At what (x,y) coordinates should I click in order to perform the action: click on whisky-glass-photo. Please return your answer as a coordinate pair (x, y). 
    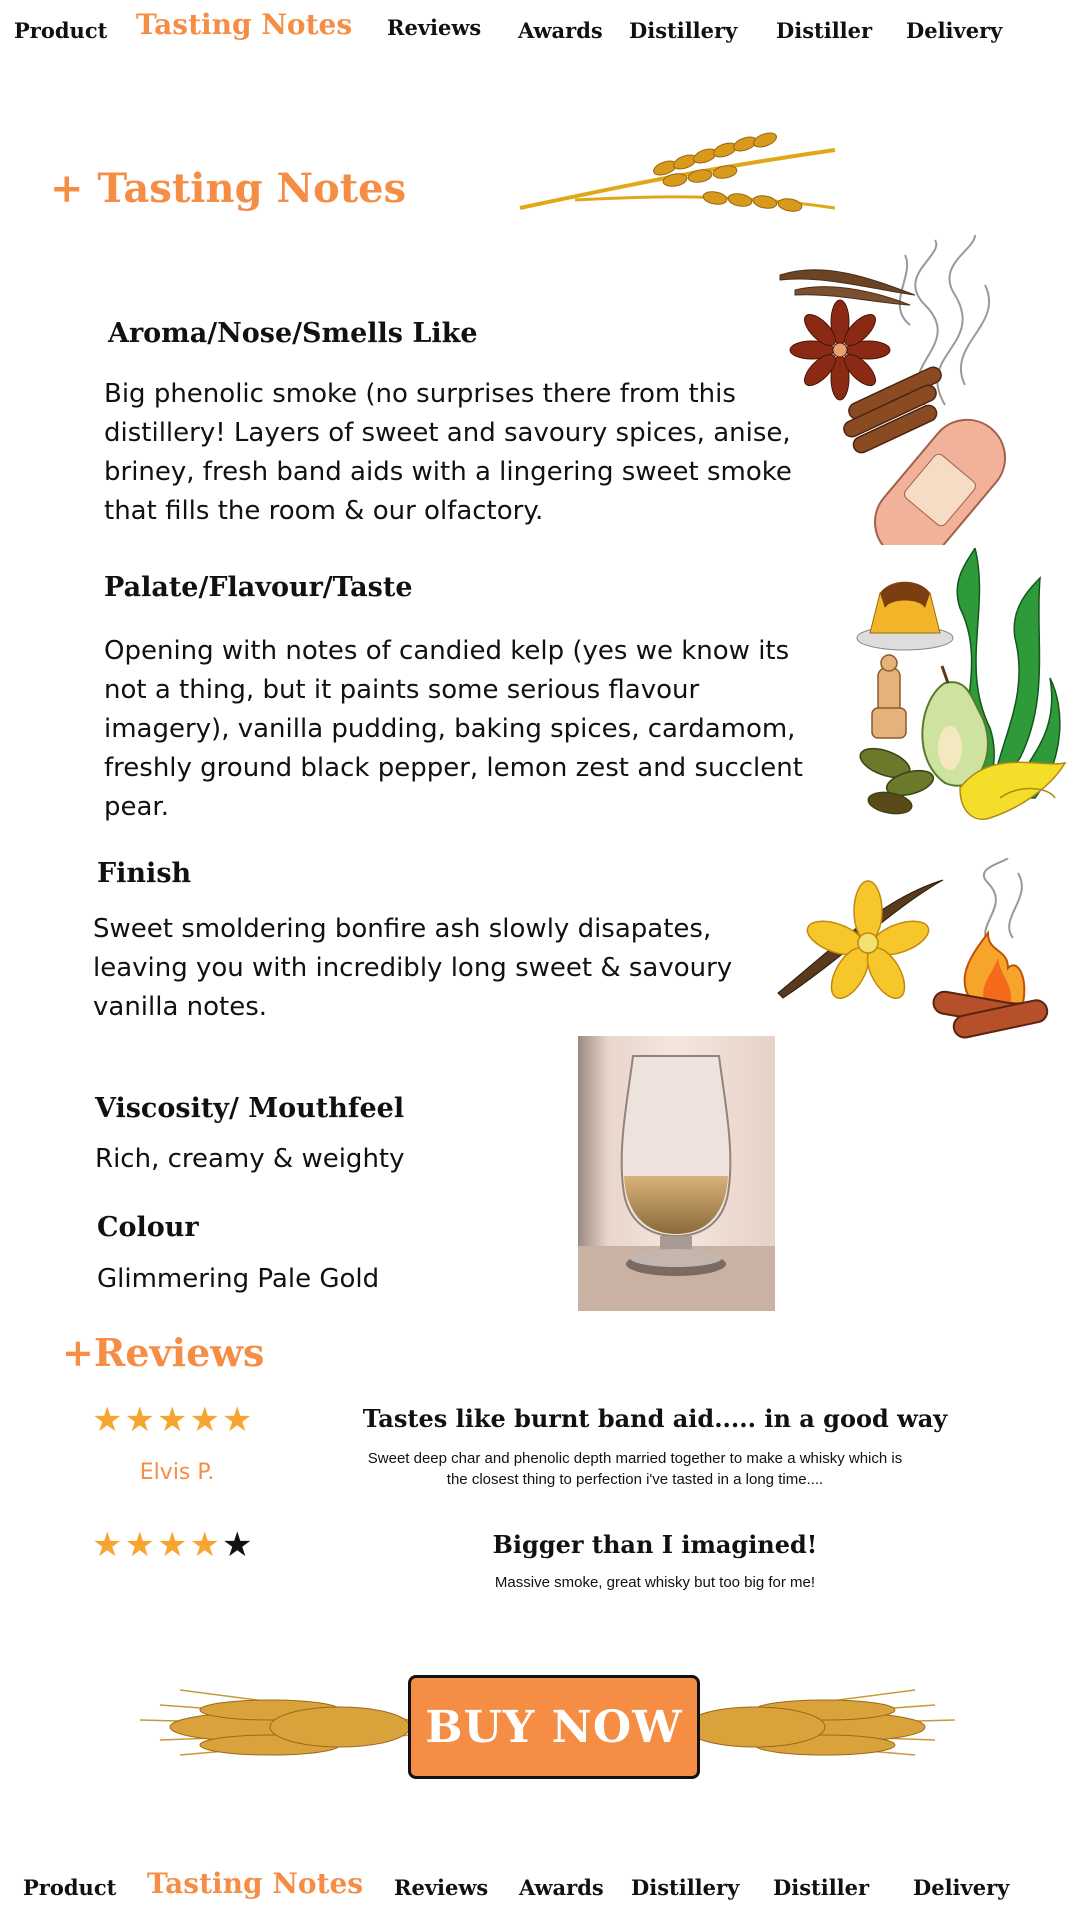
    Looking at the image, I should click on (676, 1173).